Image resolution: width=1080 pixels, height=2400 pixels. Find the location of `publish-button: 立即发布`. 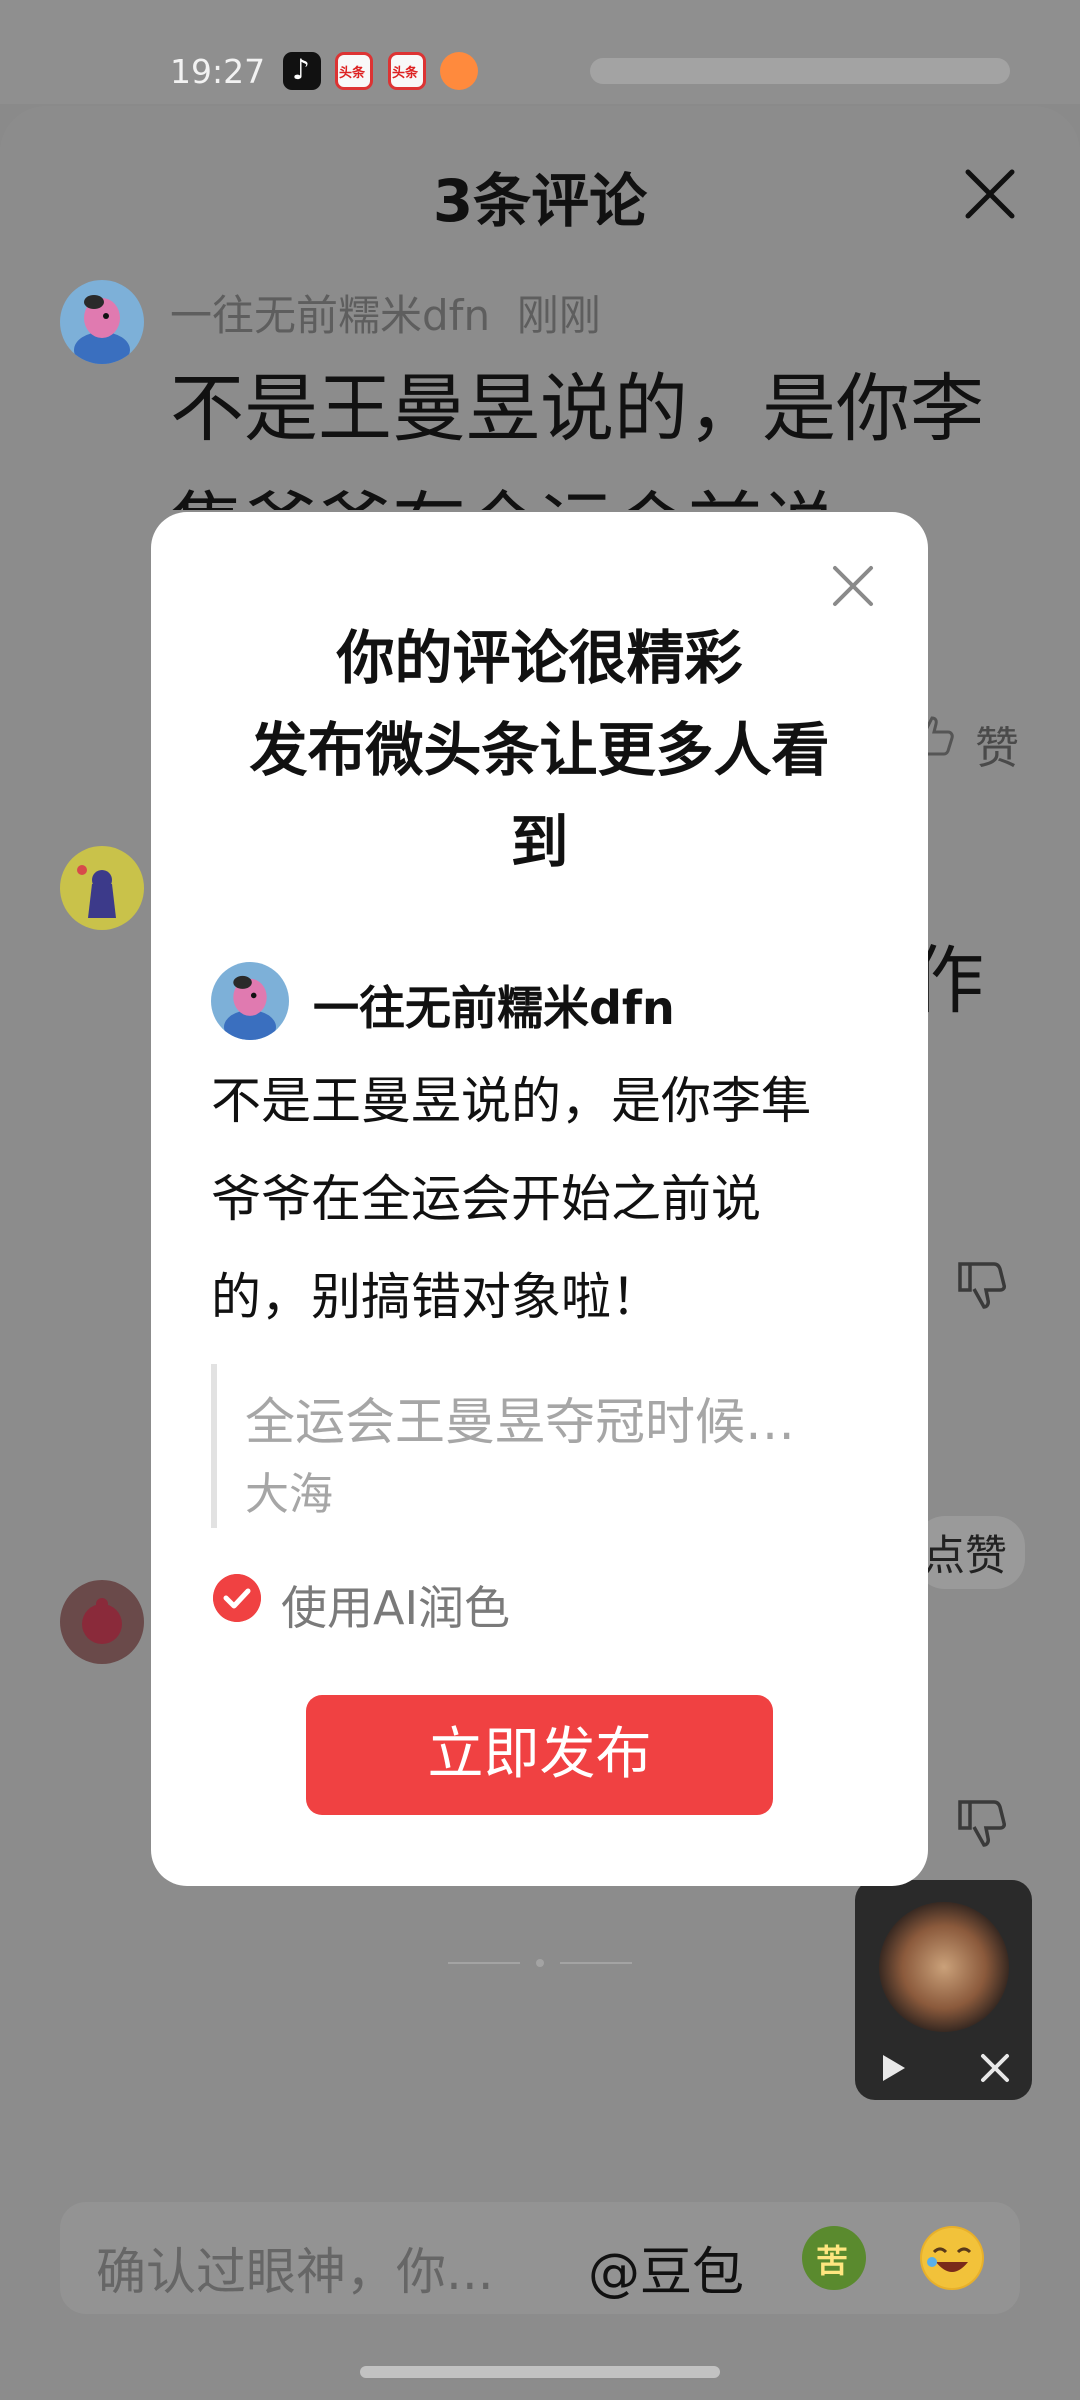

publish-button: 立即发布 is located at coordinates (539, 1755).